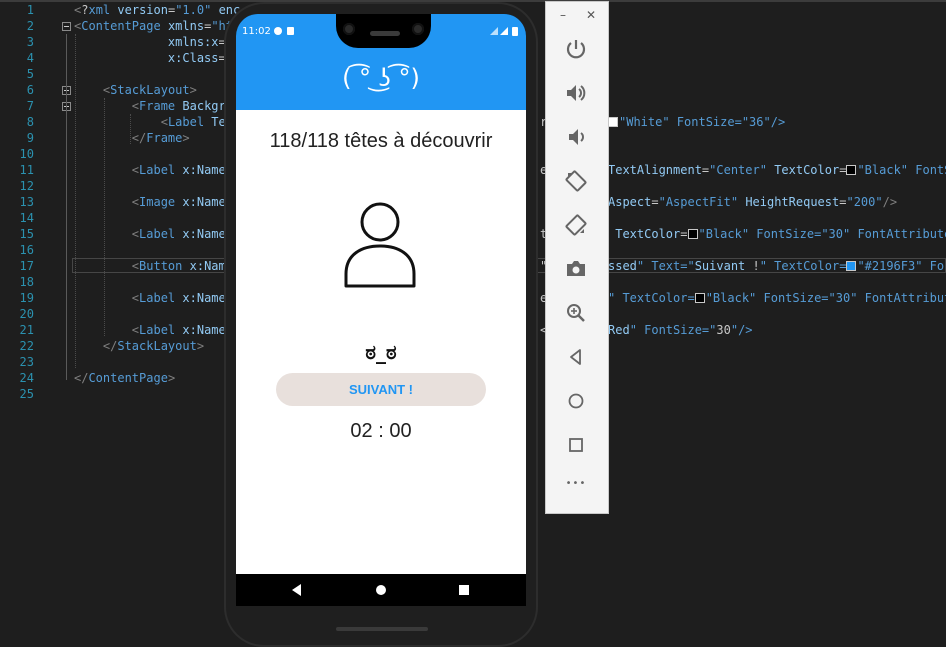 The height and width of the screenshot is (647, 946). What do you see at coordinates (149, 90) in the screenshot?
I see `code-line: <StackLayout>` at bounding box center [149, 90].